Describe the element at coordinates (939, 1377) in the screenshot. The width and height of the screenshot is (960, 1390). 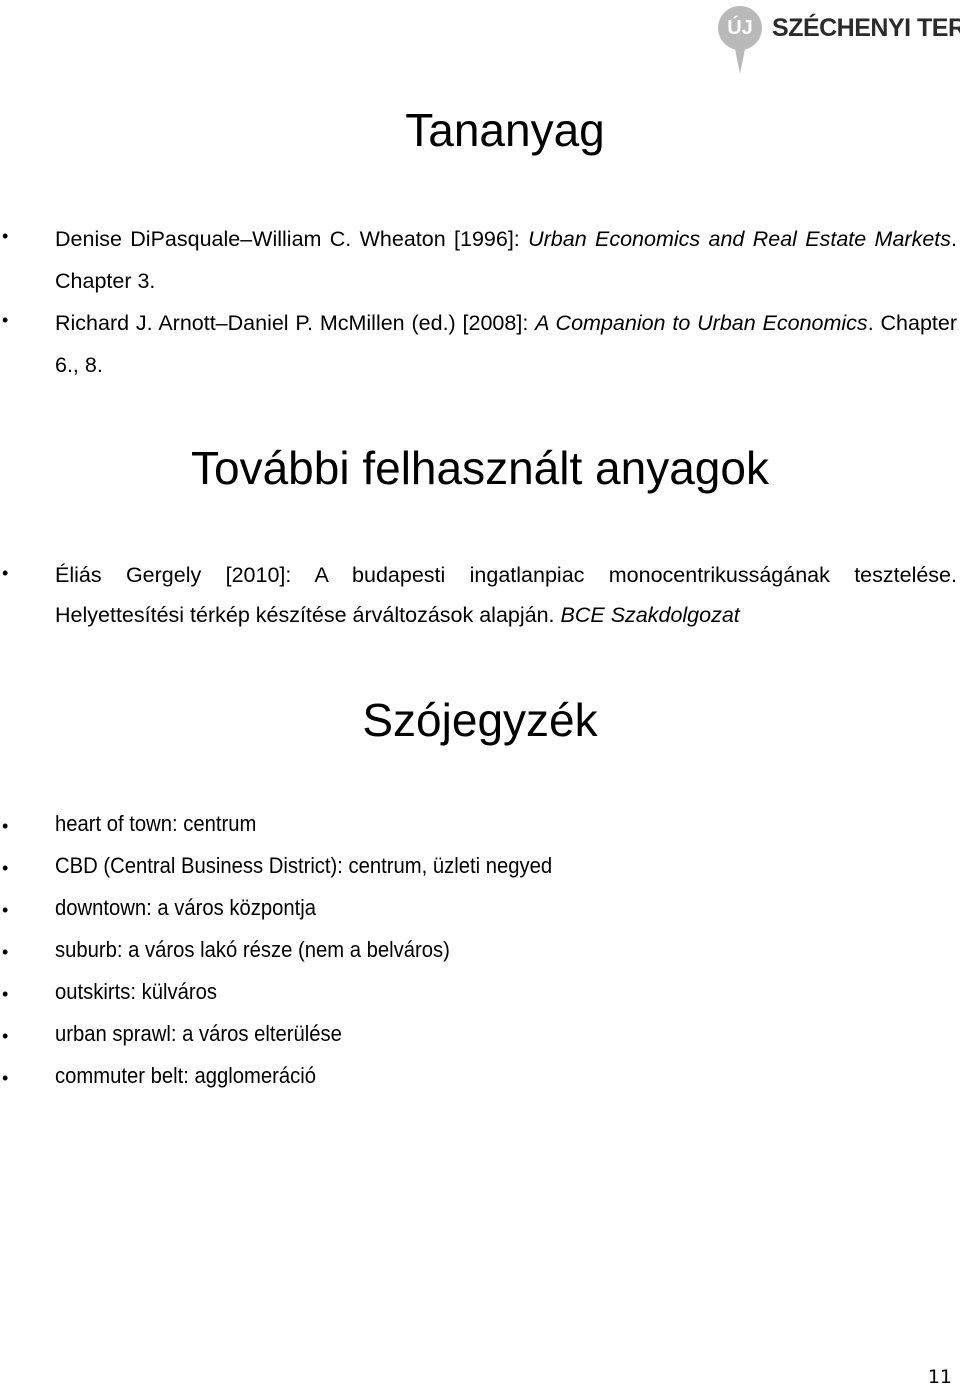
I see `page-number: 11` at that location.